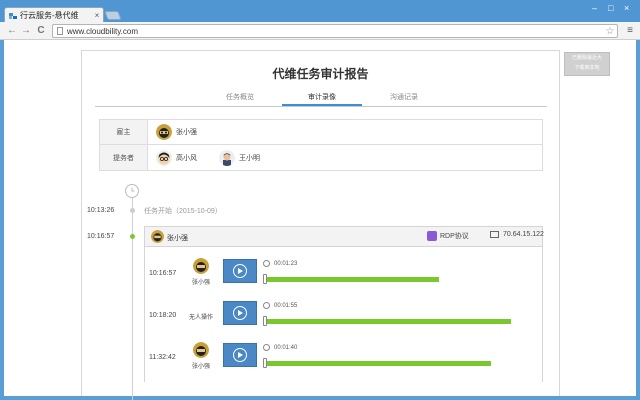  I want to click on address-bar: www.cloudbility.com ☆, so click(335, 31).